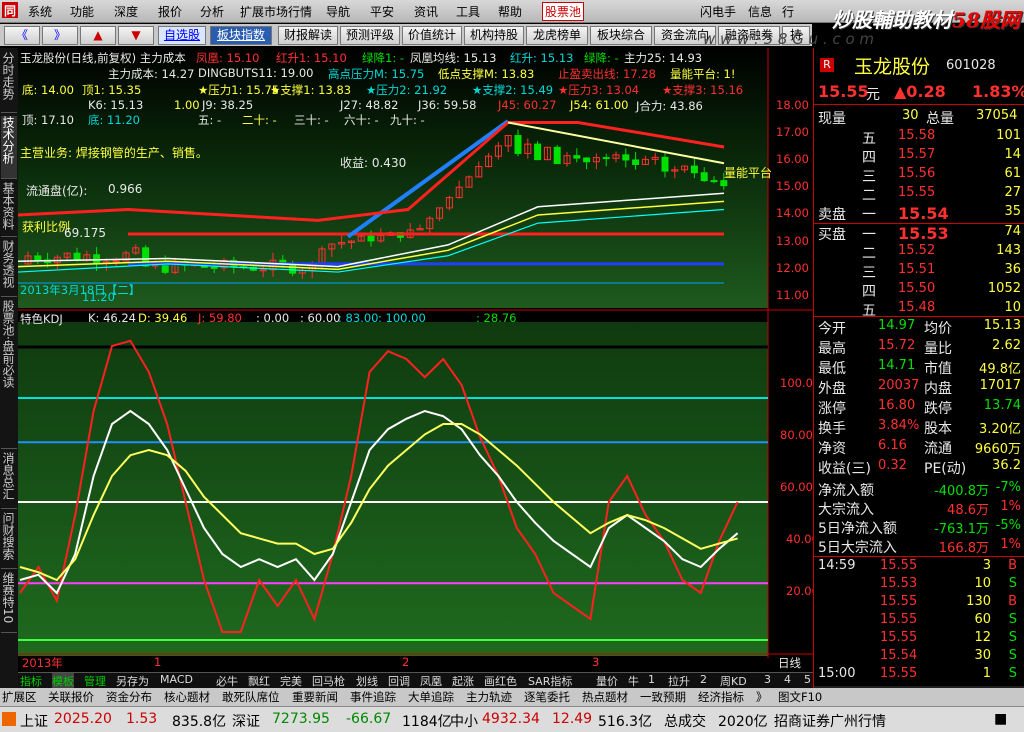 The width and height of the screenshot is (1024, 732). I want to click on indicator-button: 回马枪, so click(328, 681).